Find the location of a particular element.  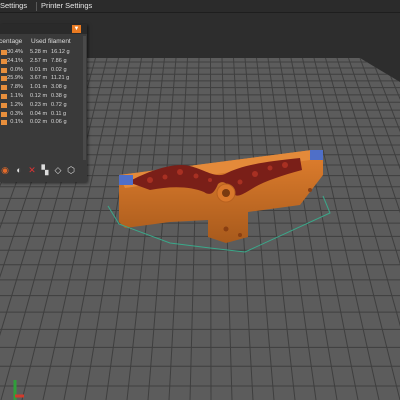

weight-value: 0.06 g is located at coordinates (59, 122).